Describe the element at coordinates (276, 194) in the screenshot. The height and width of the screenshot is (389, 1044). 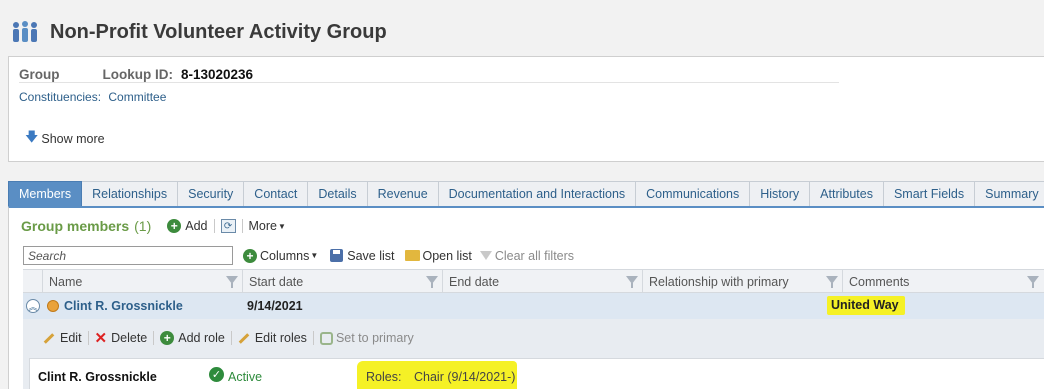
I see `tab-contact: Contact` at that location.